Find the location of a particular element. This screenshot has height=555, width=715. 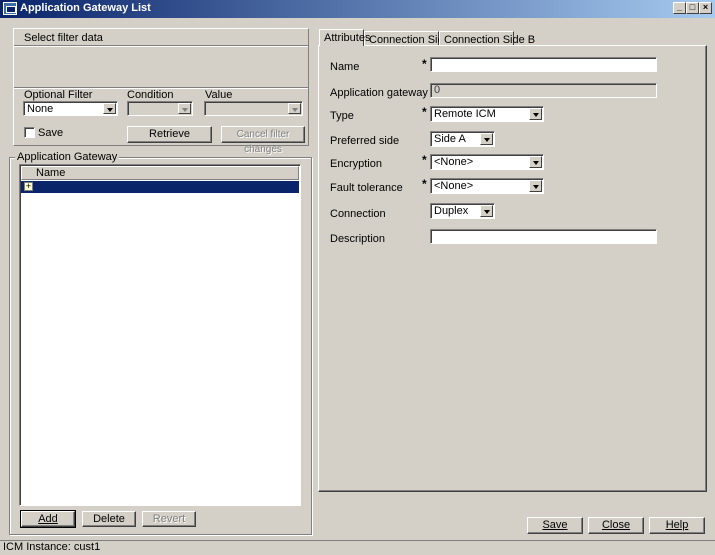

preferred-side-value: Side A is located at coordinates (450, 139).